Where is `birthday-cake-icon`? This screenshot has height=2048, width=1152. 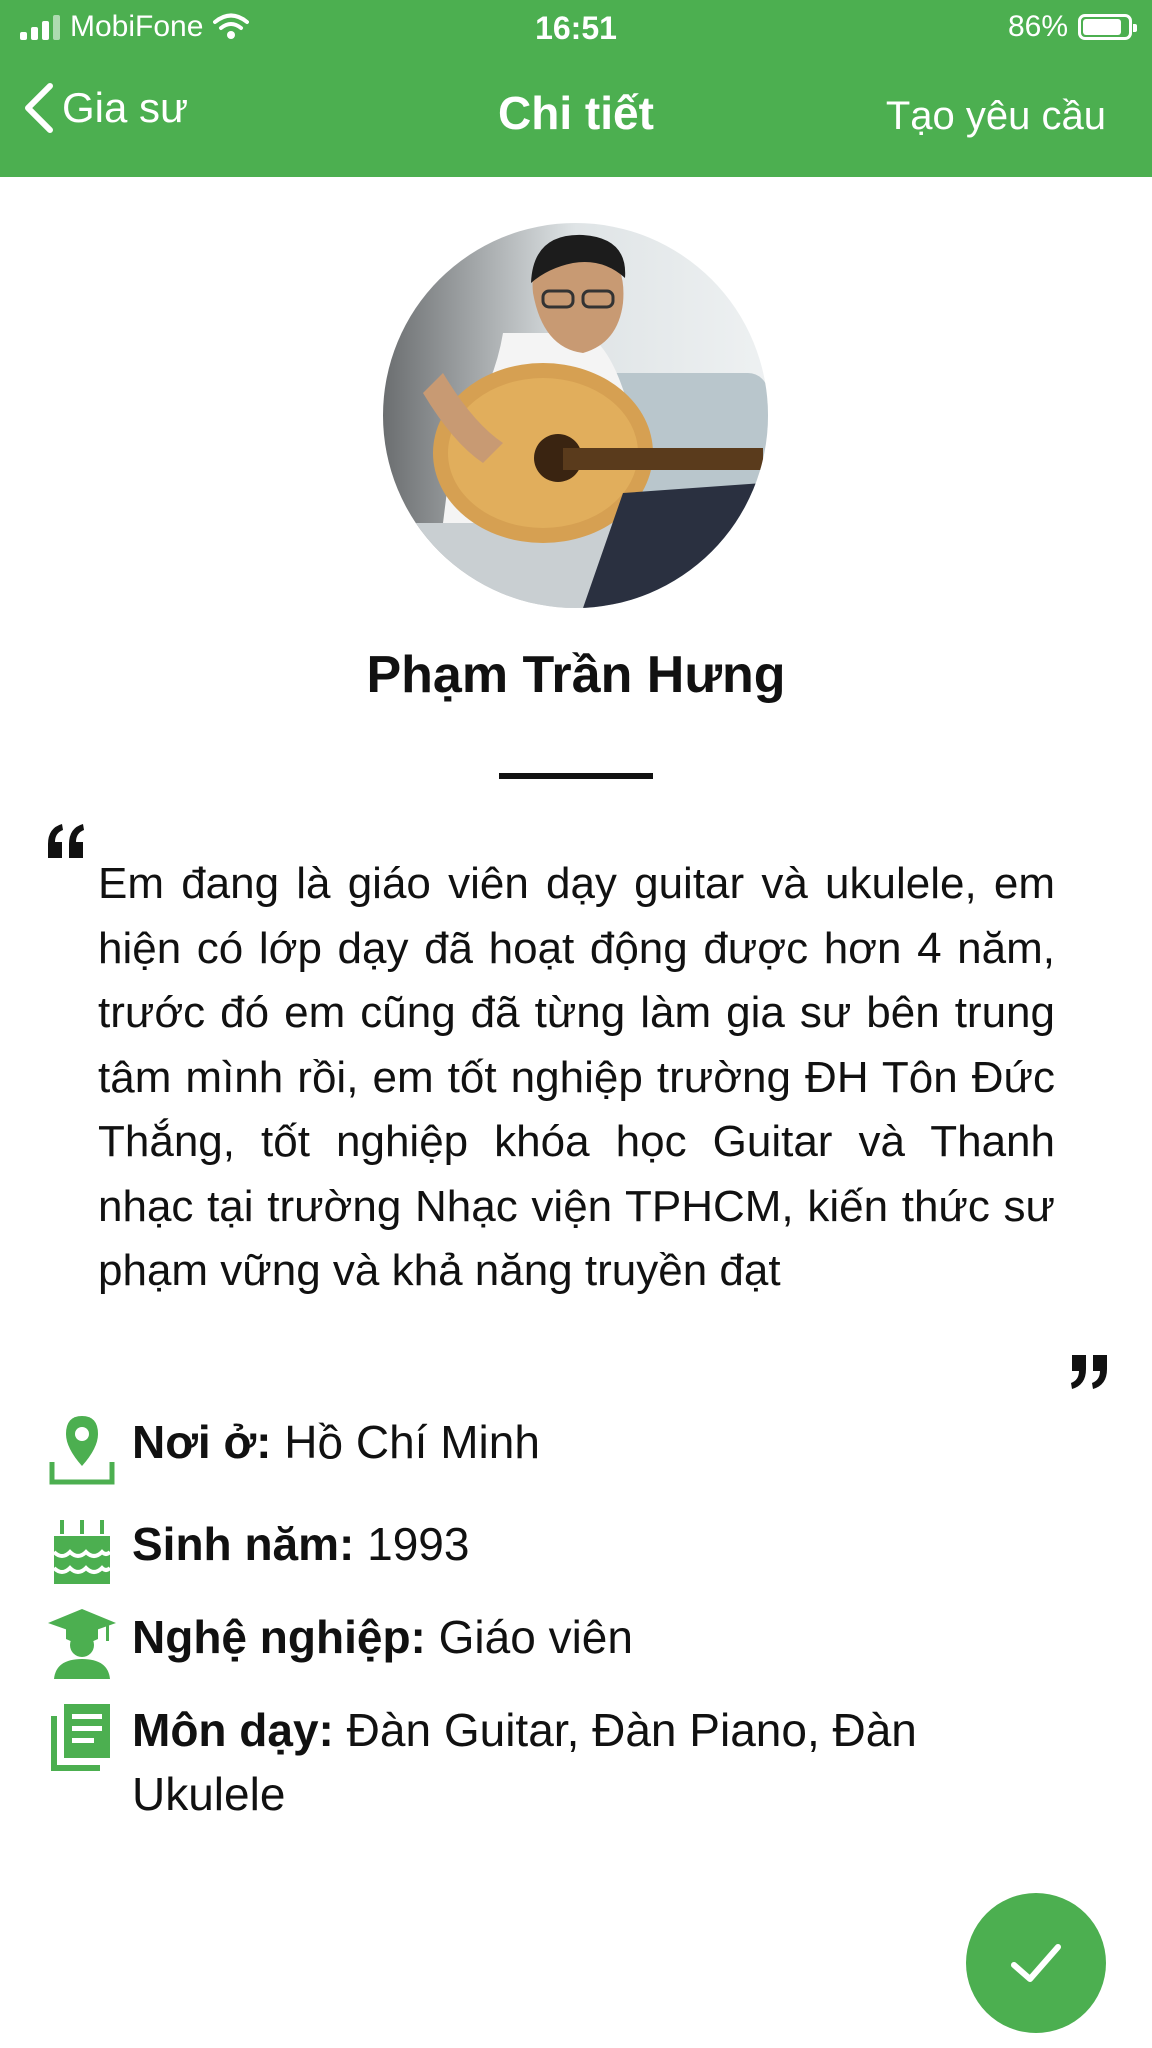
birthday-cake-icon is located at coordinates (82, 1552).